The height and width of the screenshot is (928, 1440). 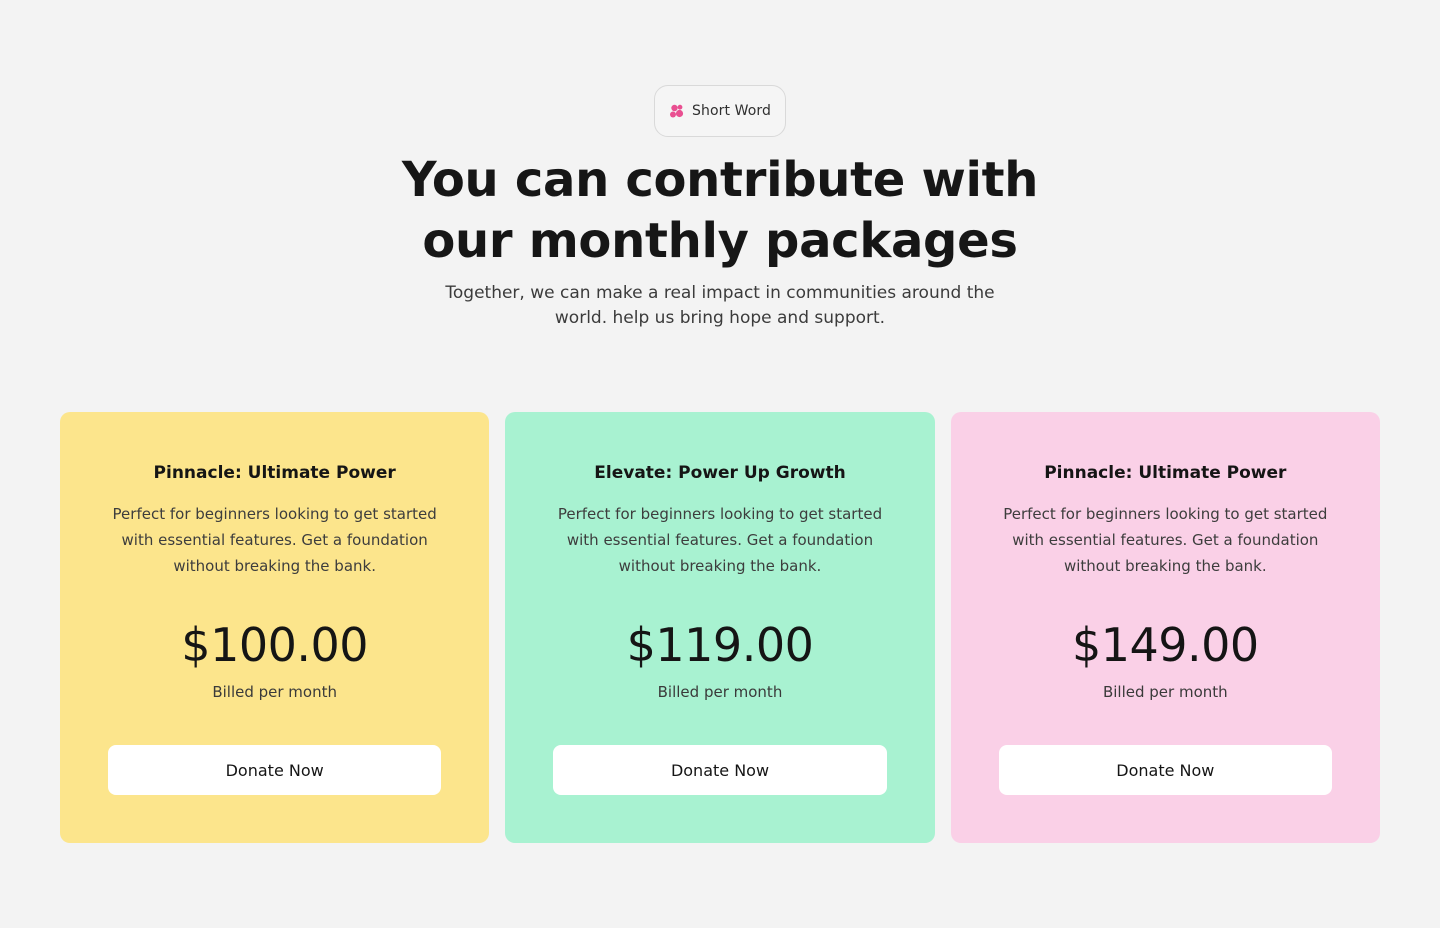 What do you see at coordinates (720, 473) in the screenshot?
I see `plan-name: Elevate: Power Up Growth` at bounding box center [720, 473].